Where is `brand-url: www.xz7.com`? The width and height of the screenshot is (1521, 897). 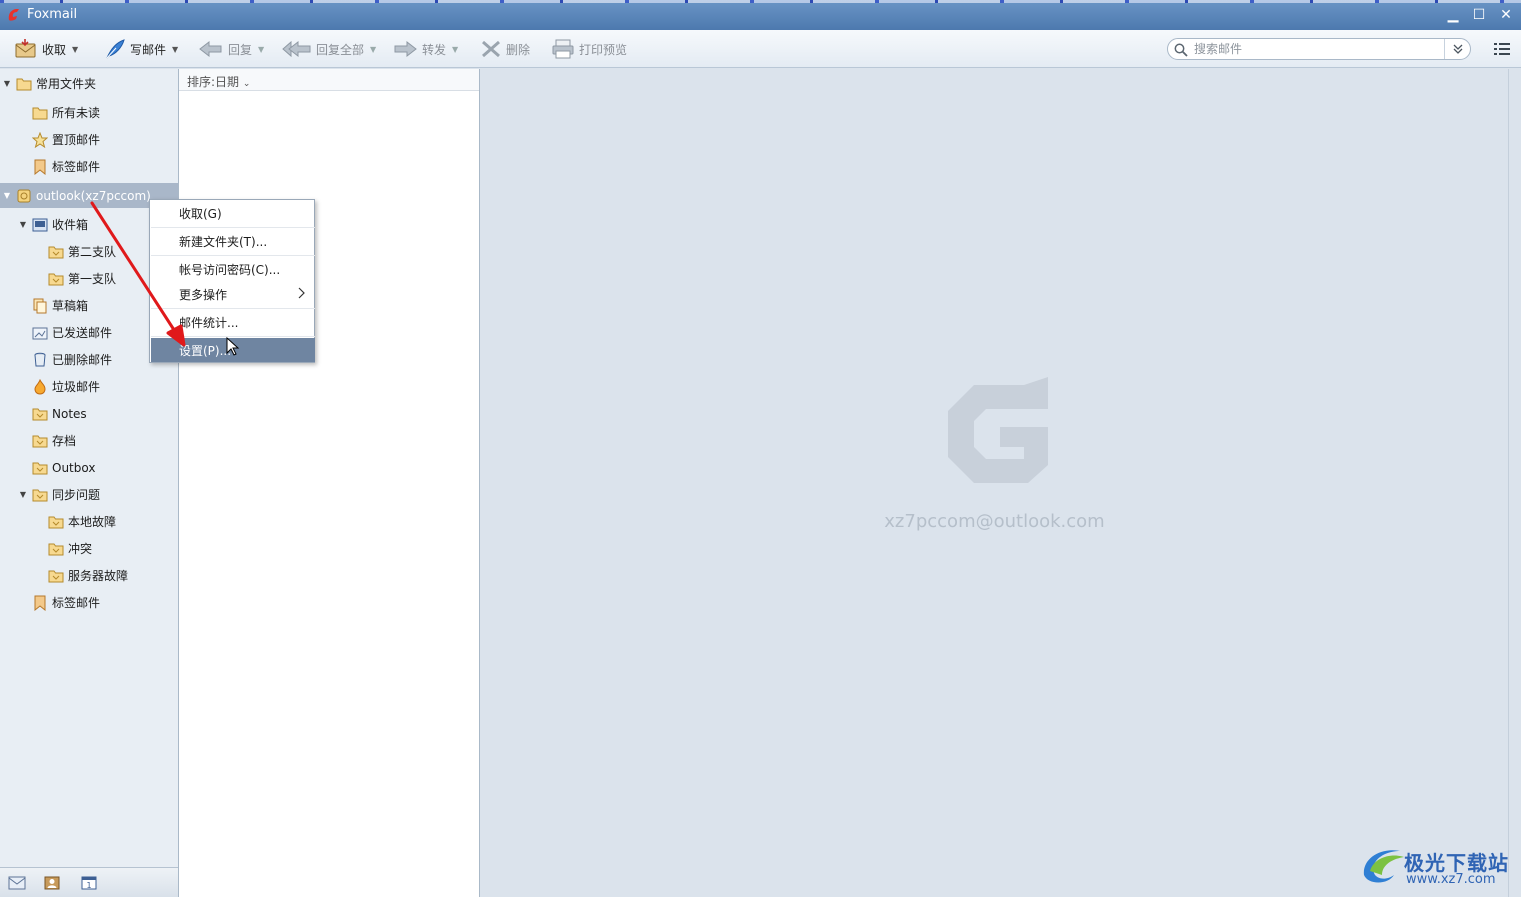 brand-url: www.xz7.com is located at coordinates (1451, 879).